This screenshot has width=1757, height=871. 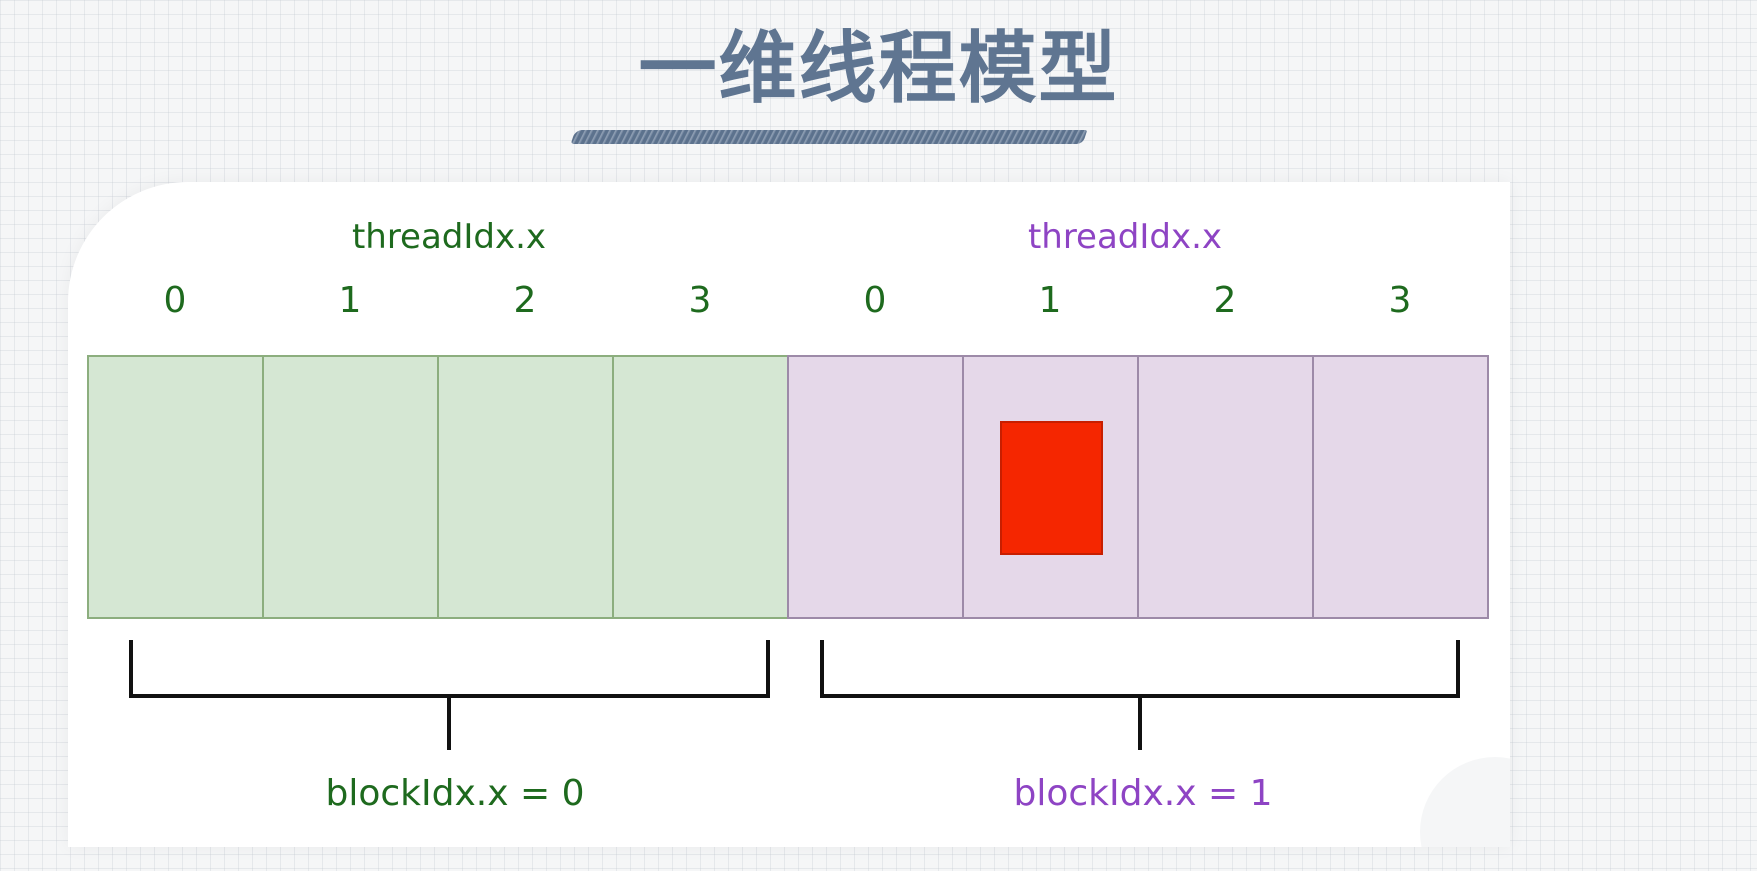 What do you see at coordinates (1125, 237) in the screenshot?
I see `block1-thread-label: threadIdx.x` at bounding box center [1125, 237].